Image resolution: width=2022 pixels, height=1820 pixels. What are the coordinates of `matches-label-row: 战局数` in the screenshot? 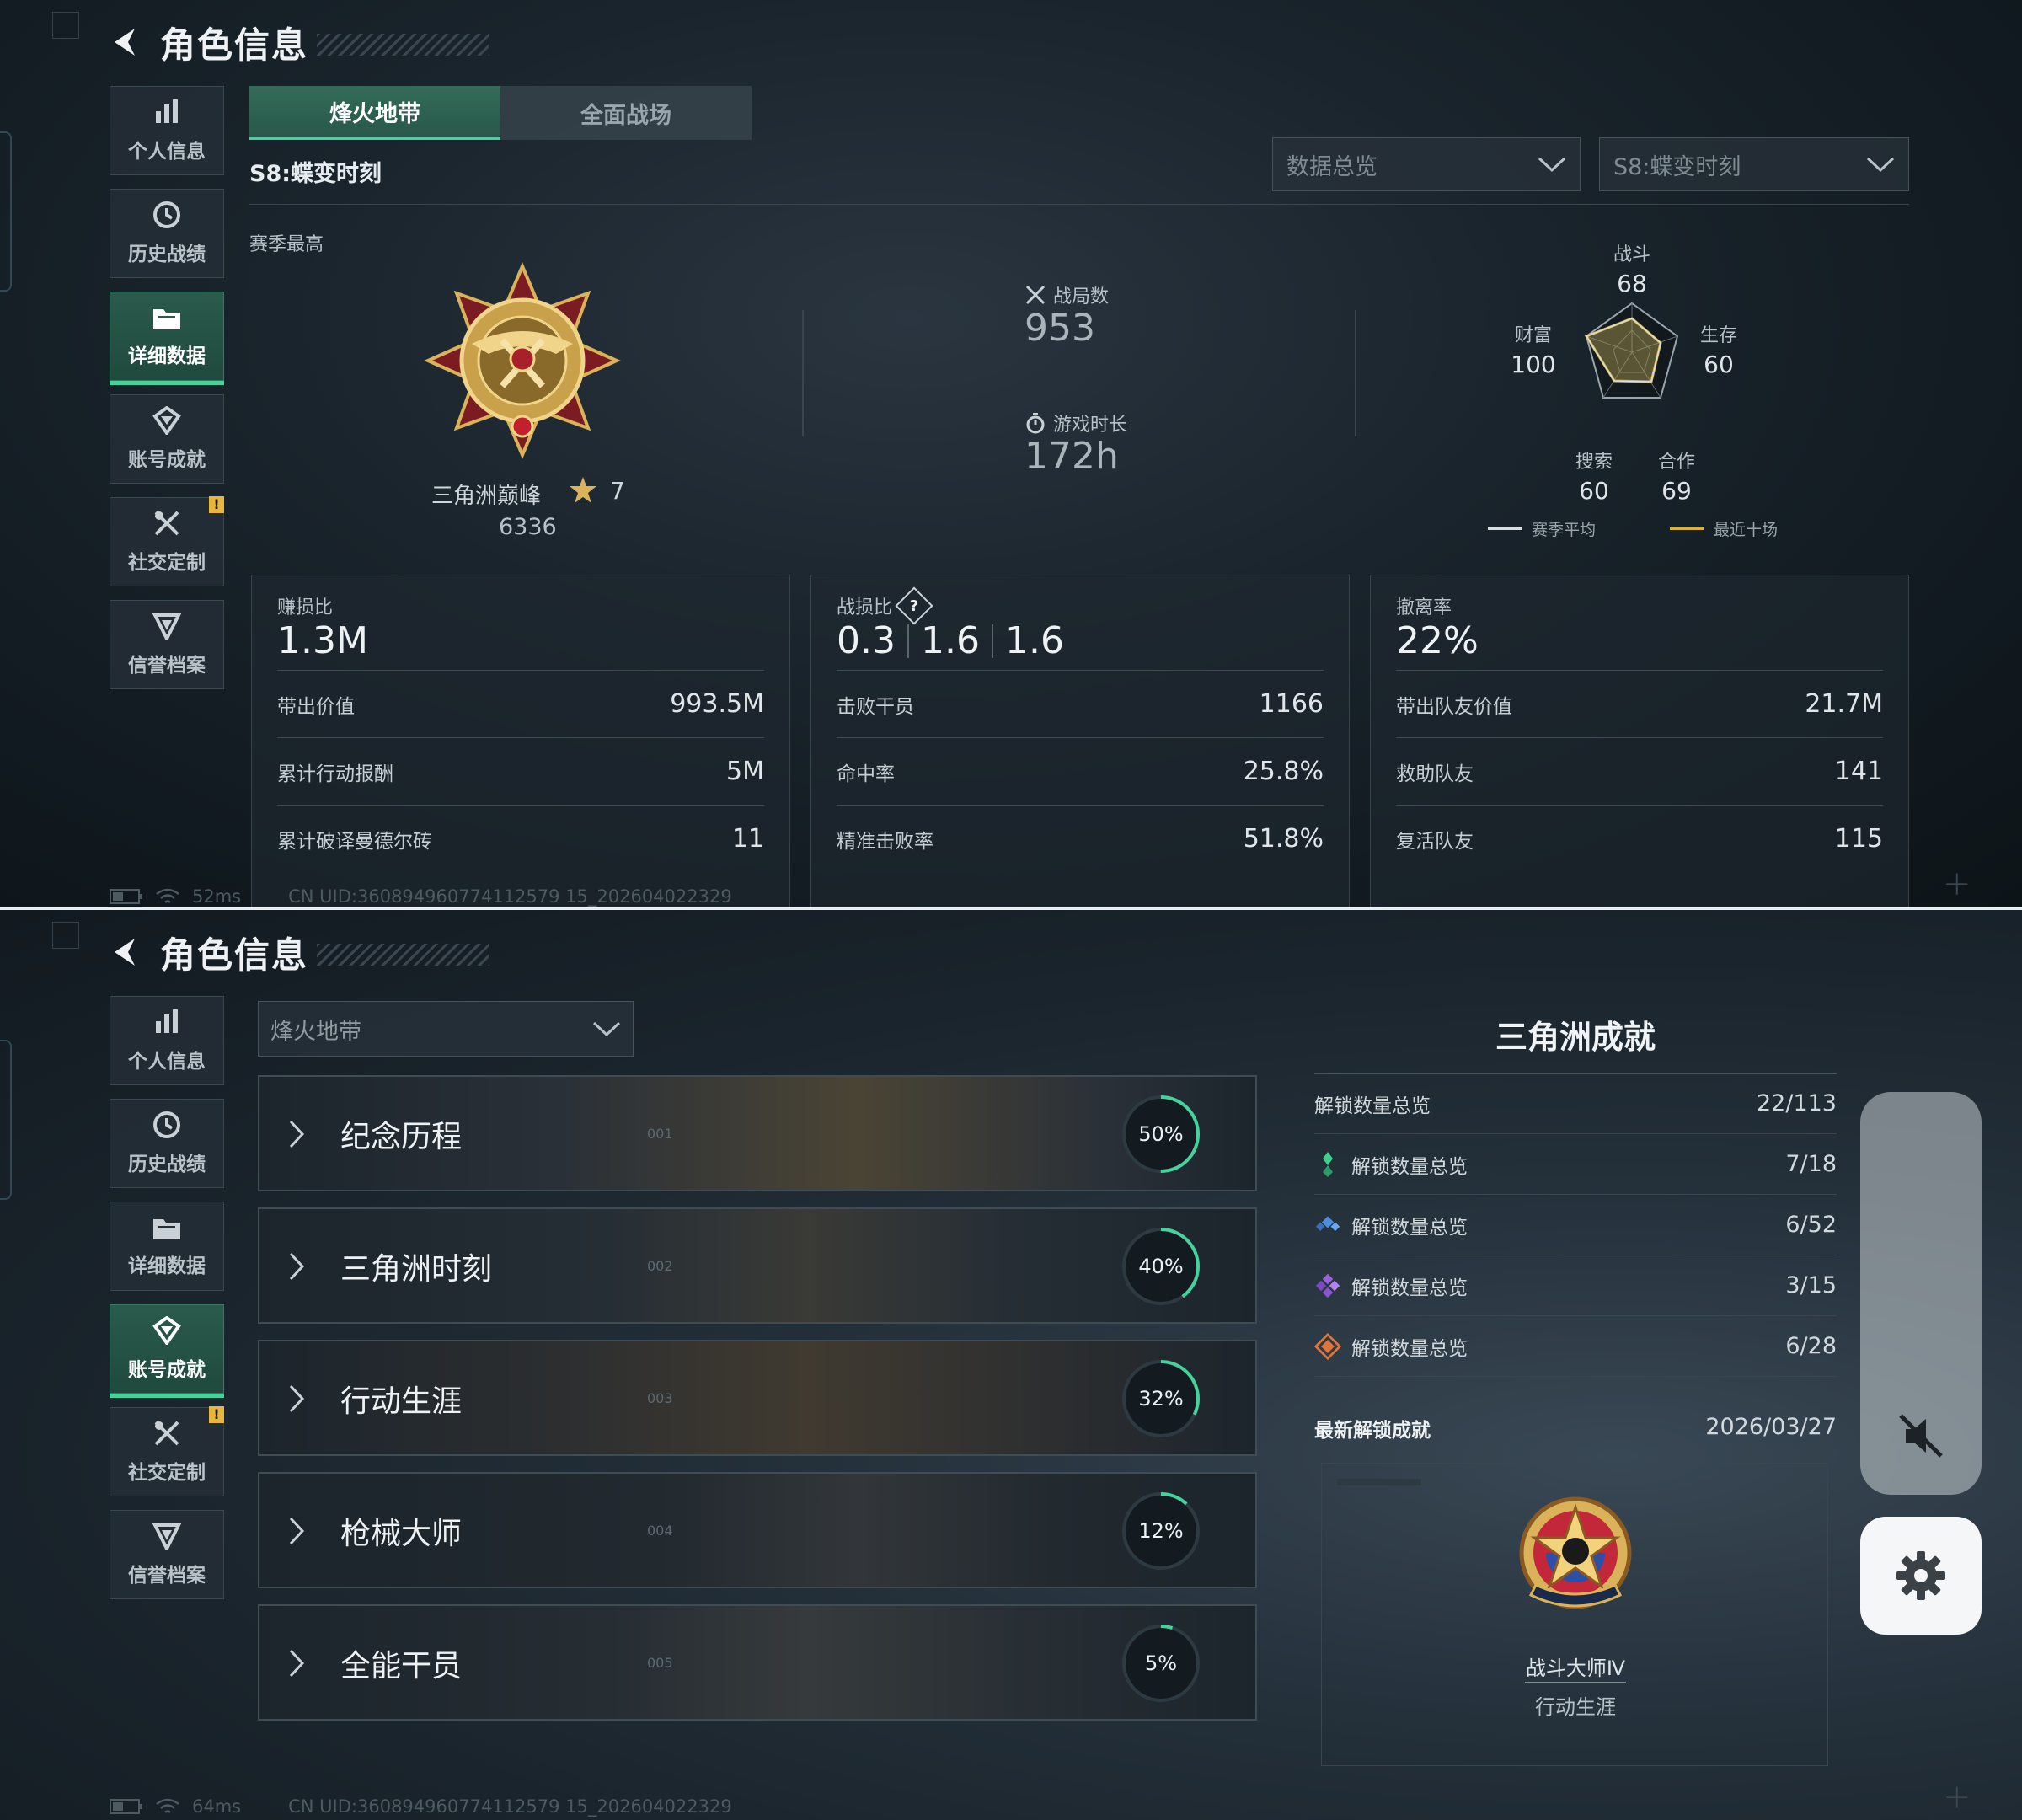 It's located at (1066, 294).